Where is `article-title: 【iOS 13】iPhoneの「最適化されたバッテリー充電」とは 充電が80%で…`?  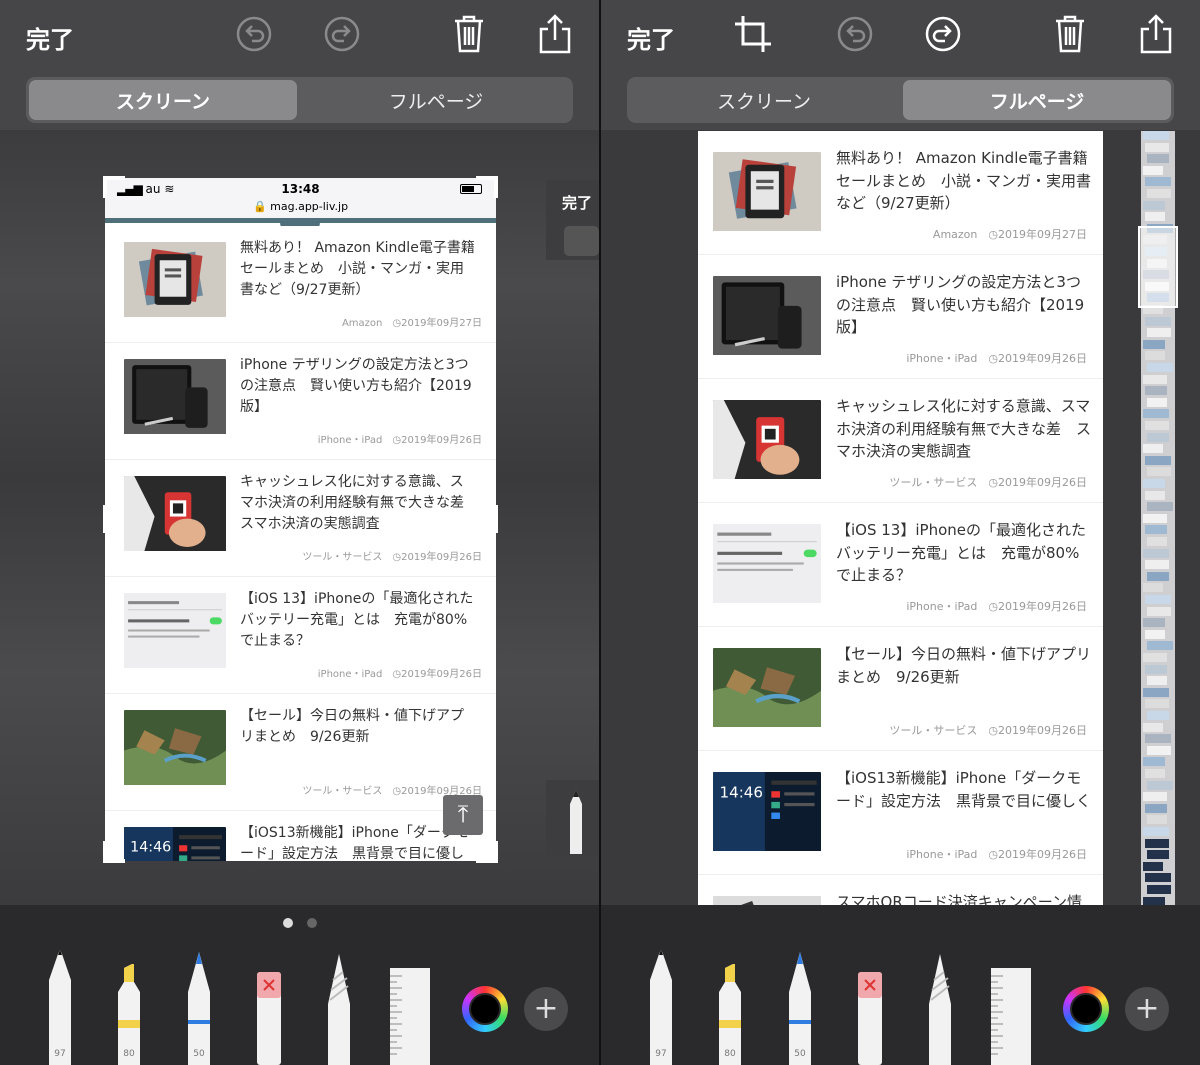 article-title: 【iOS 13】iPhoneの「最適化されたバッテリー充電」とは 充電が80%で… is located at coordinates (963, 553).